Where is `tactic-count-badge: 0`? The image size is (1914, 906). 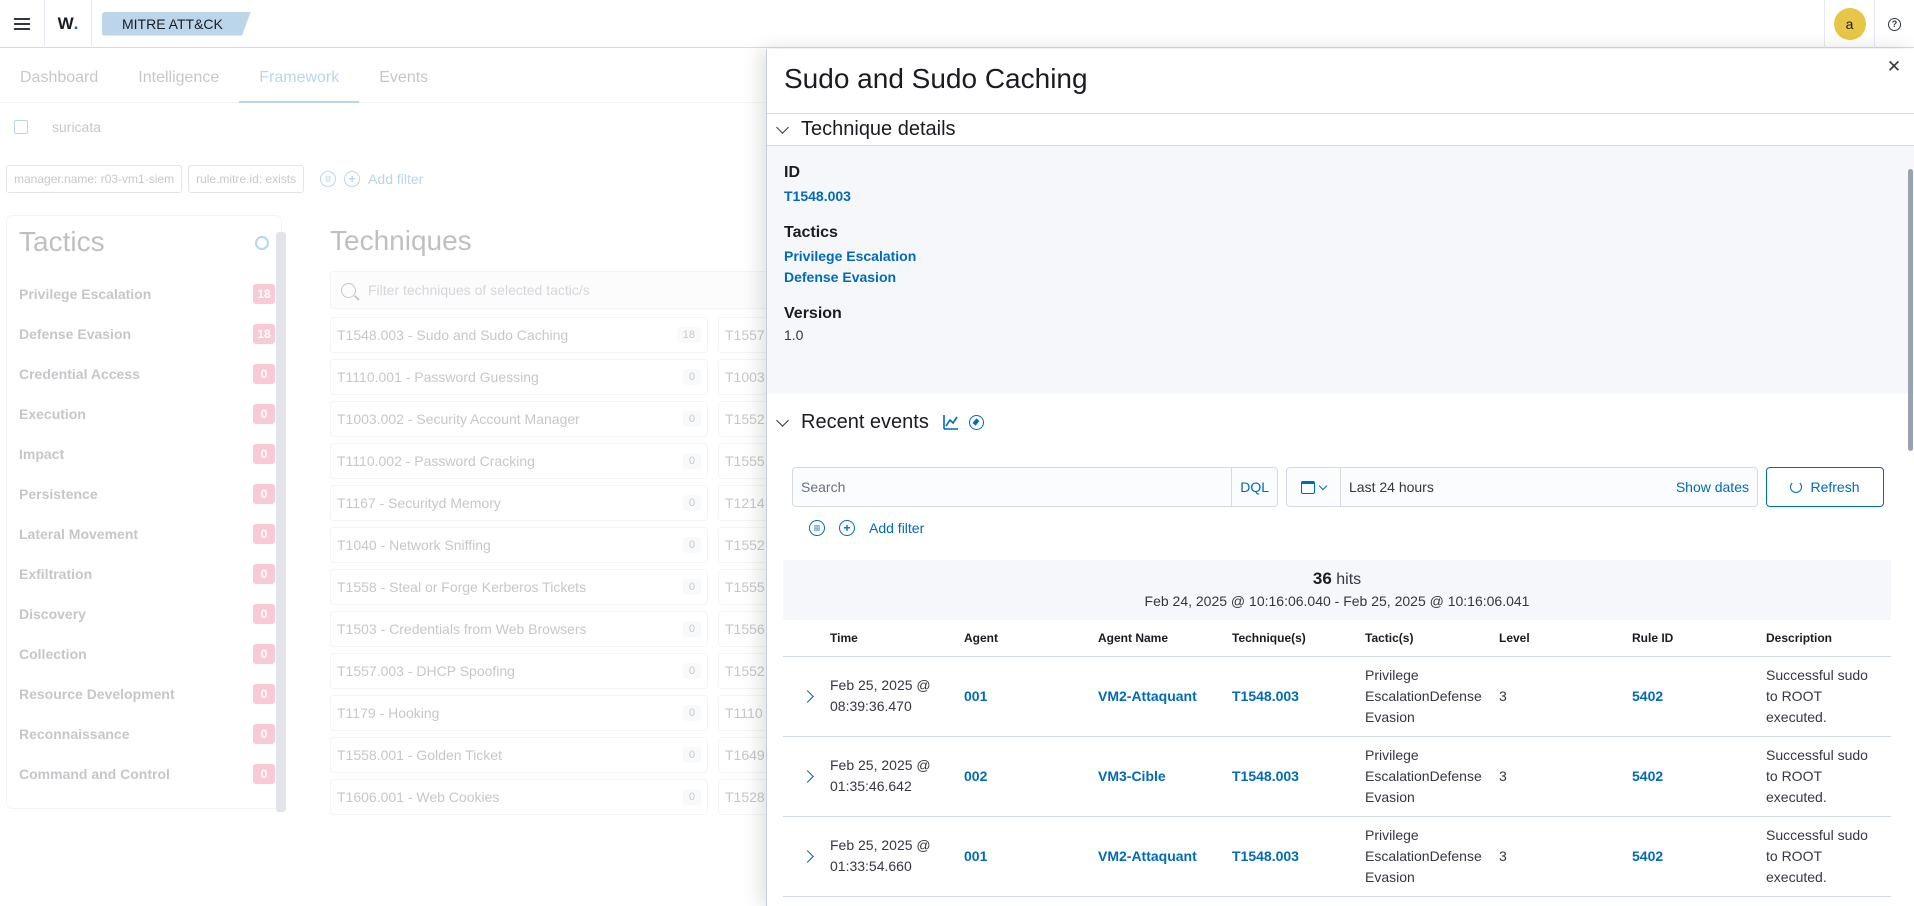
tactic-count-badge: 0 is located at coordinates (264, 734).